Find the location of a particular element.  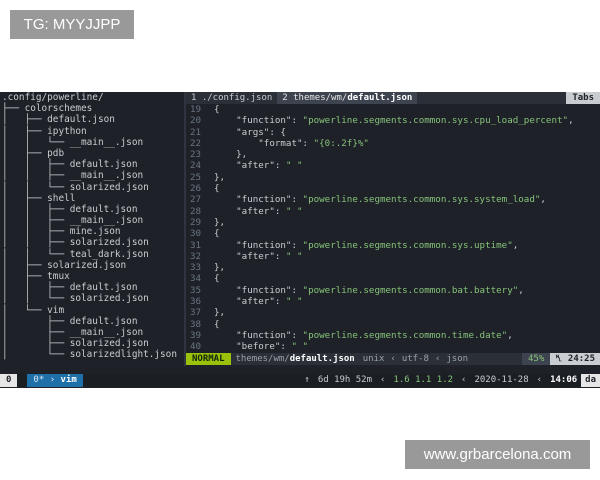

mode-indicator: NORMAL is located at coordinates (208, 359).